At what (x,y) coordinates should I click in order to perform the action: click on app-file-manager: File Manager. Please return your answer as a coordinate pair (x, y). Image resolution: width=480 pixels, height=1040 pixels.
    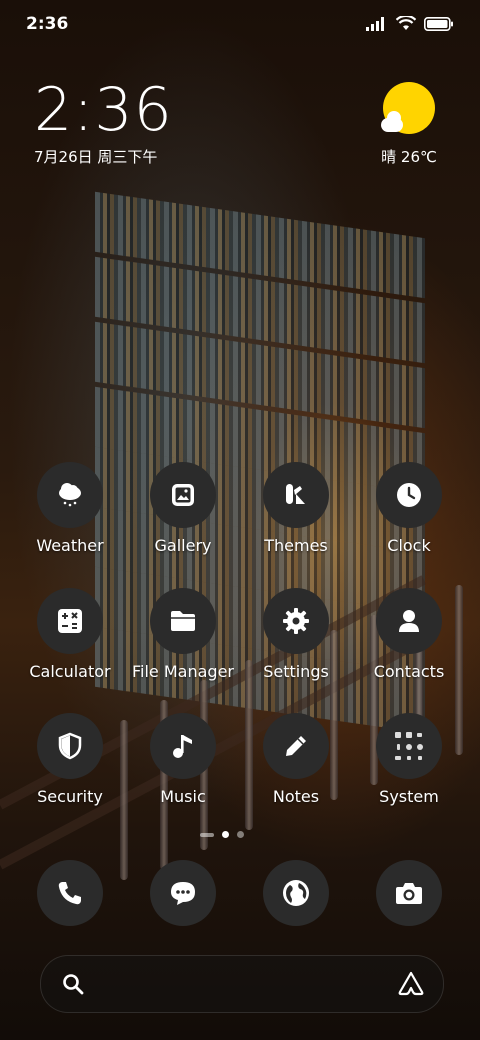
    Looking at the image, I should click on (183, 634).